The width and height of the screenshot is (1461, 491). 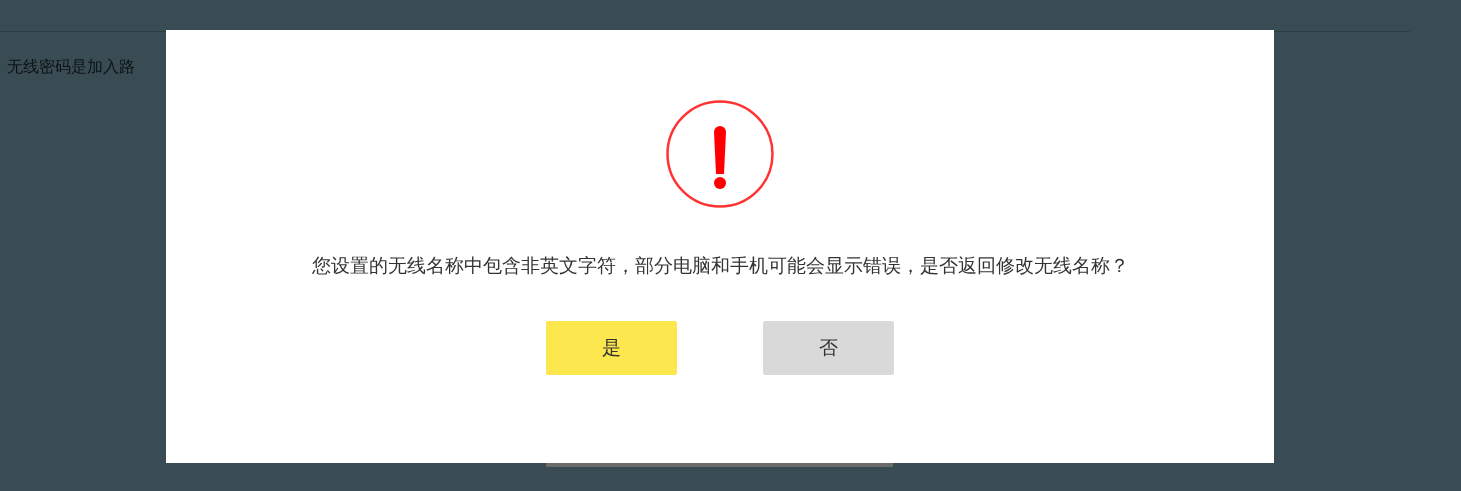 I want to click on confirm-button: 是, so click(x=611, y=348).